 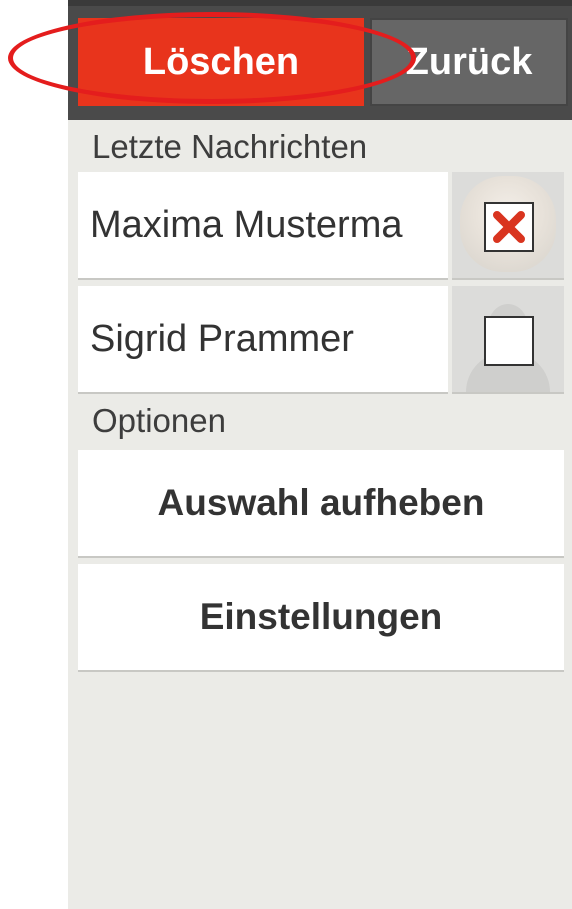 I want to click on top-toolbar: Löschen Zurück, so click(x=320, y=60).